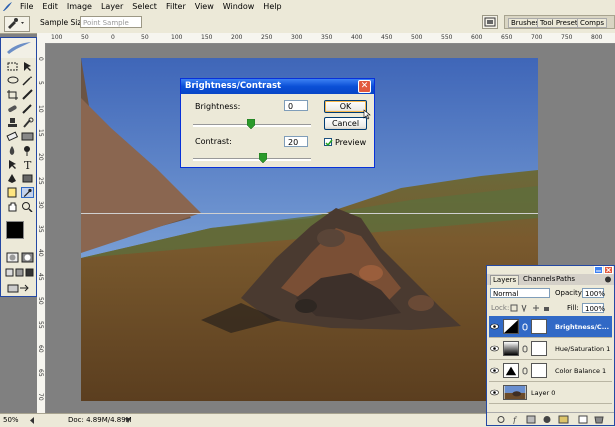  Describe the element at coordinates (18, 48) in the screenshot. I see `toolbox-header` at that location.